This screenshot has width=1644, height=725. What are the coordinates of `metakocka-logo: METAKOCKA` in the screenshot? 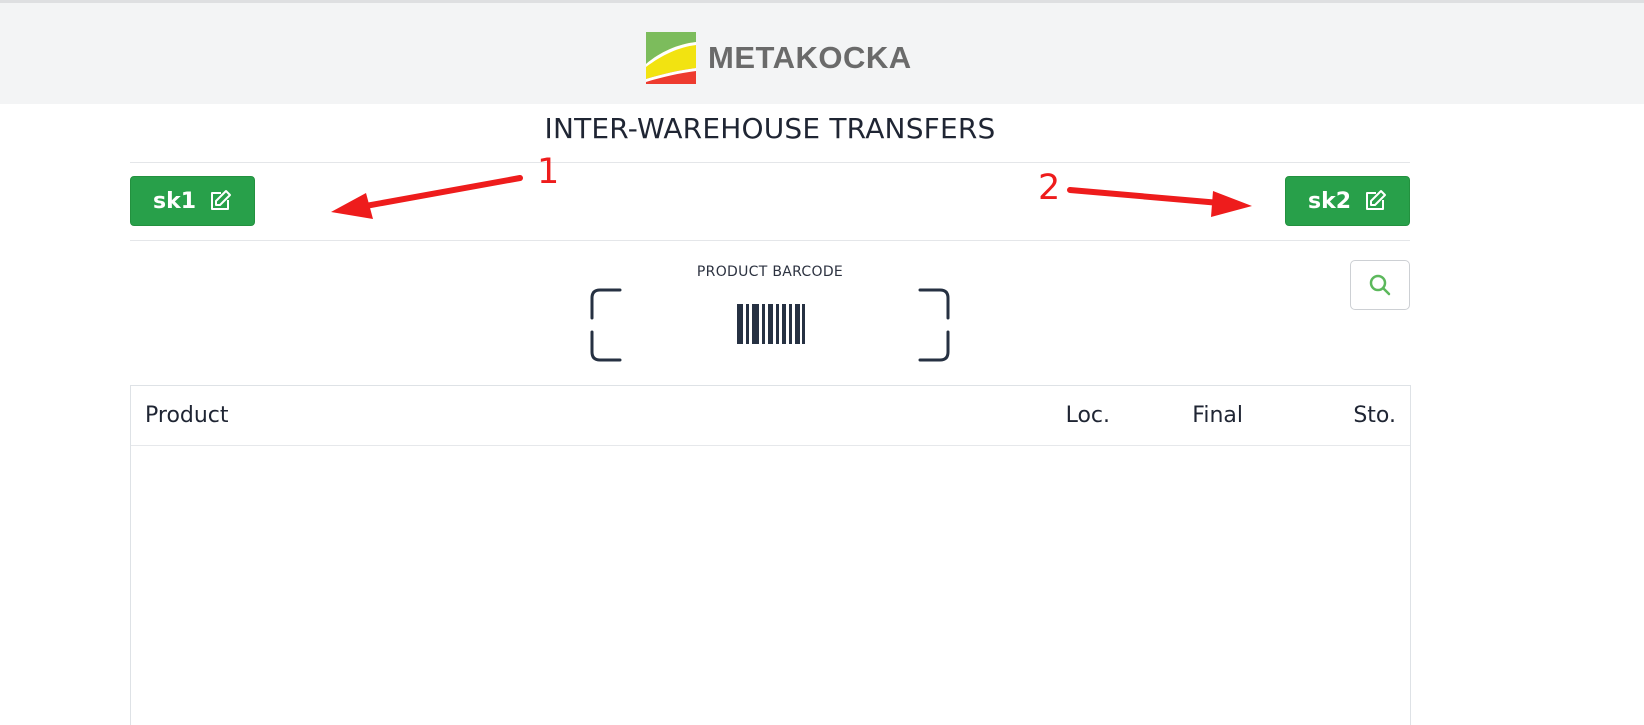 It's located at (779, 58).